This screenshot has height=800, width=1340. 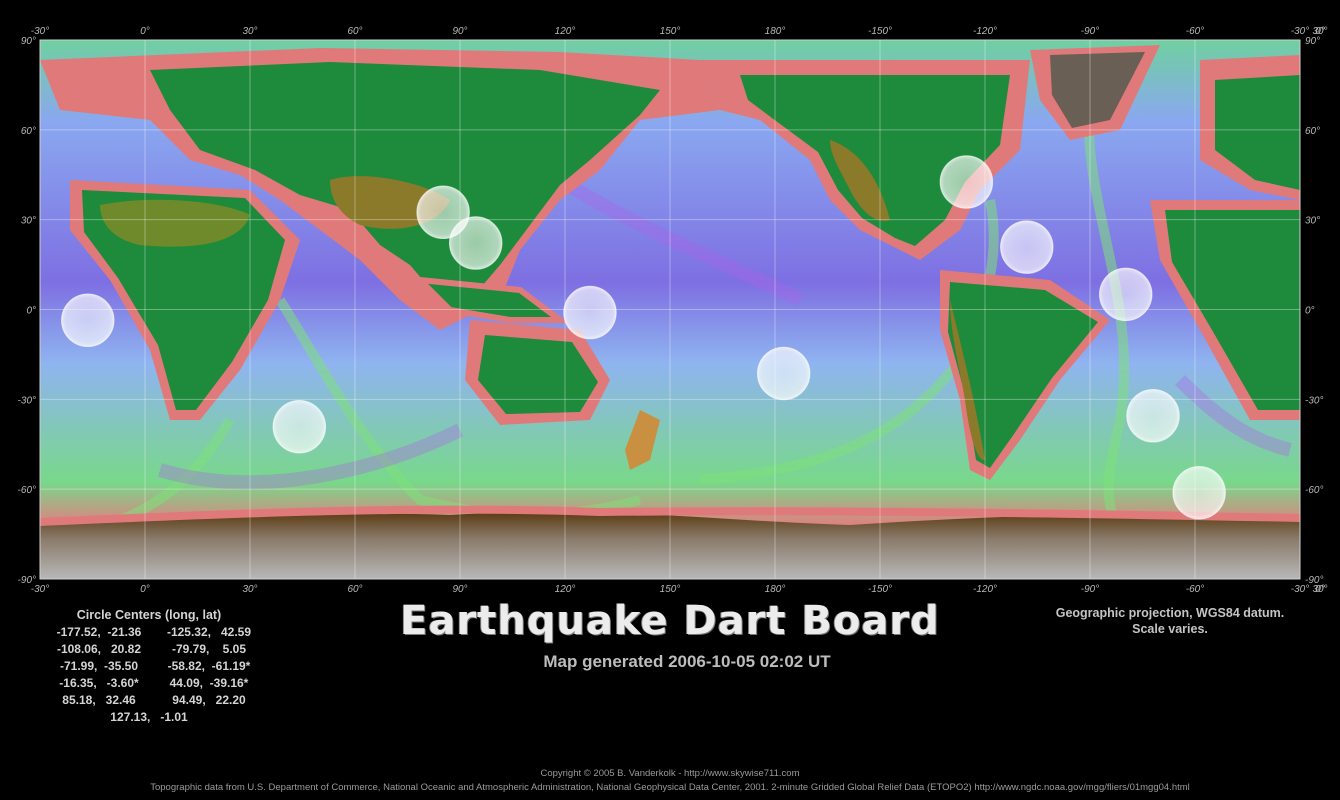 I want to click on circle-center-value: -79.79, 5.05, so click(x=209, y=649).